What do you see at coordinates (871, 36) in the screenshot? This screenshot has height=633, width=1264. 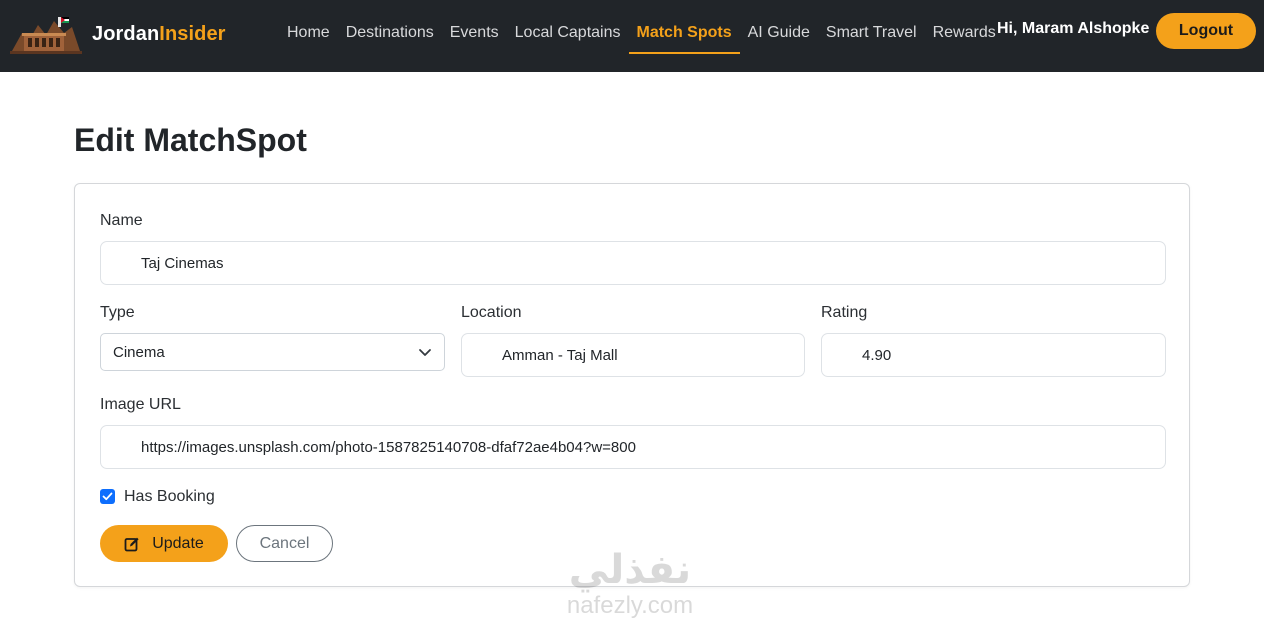 I see `nav-smart-travel: Smart Travel` at bounding box center [871, 36].